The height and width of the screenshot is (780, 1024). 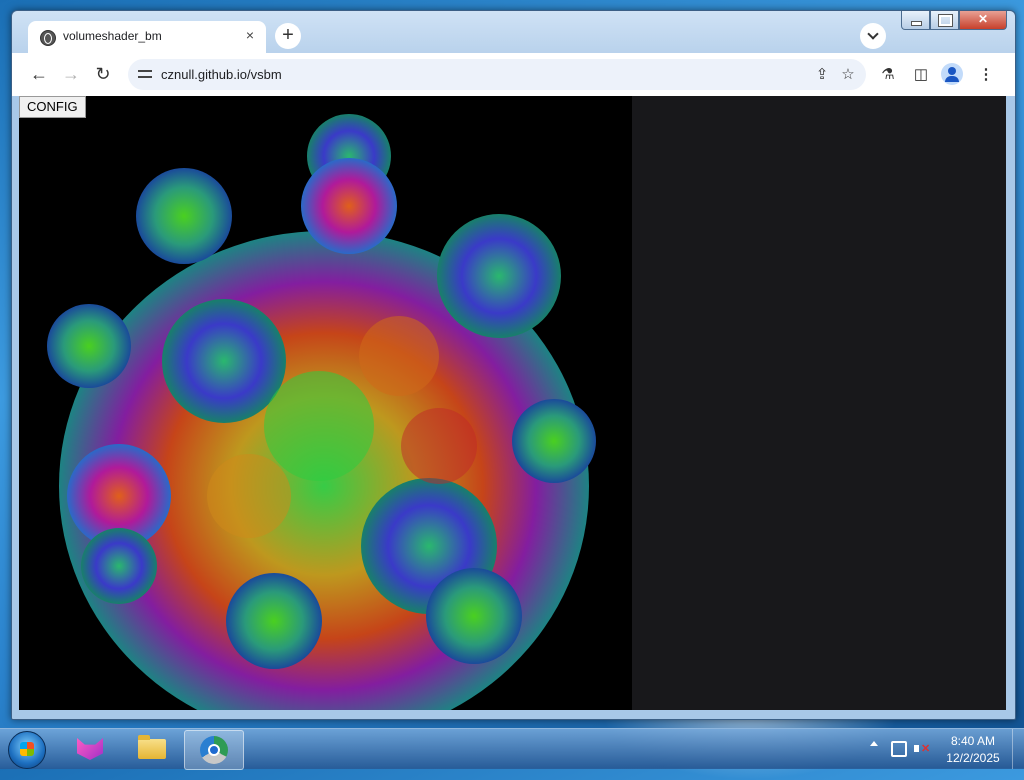 I want to click on profile-avatar-icon, so click(x=952, y=74).